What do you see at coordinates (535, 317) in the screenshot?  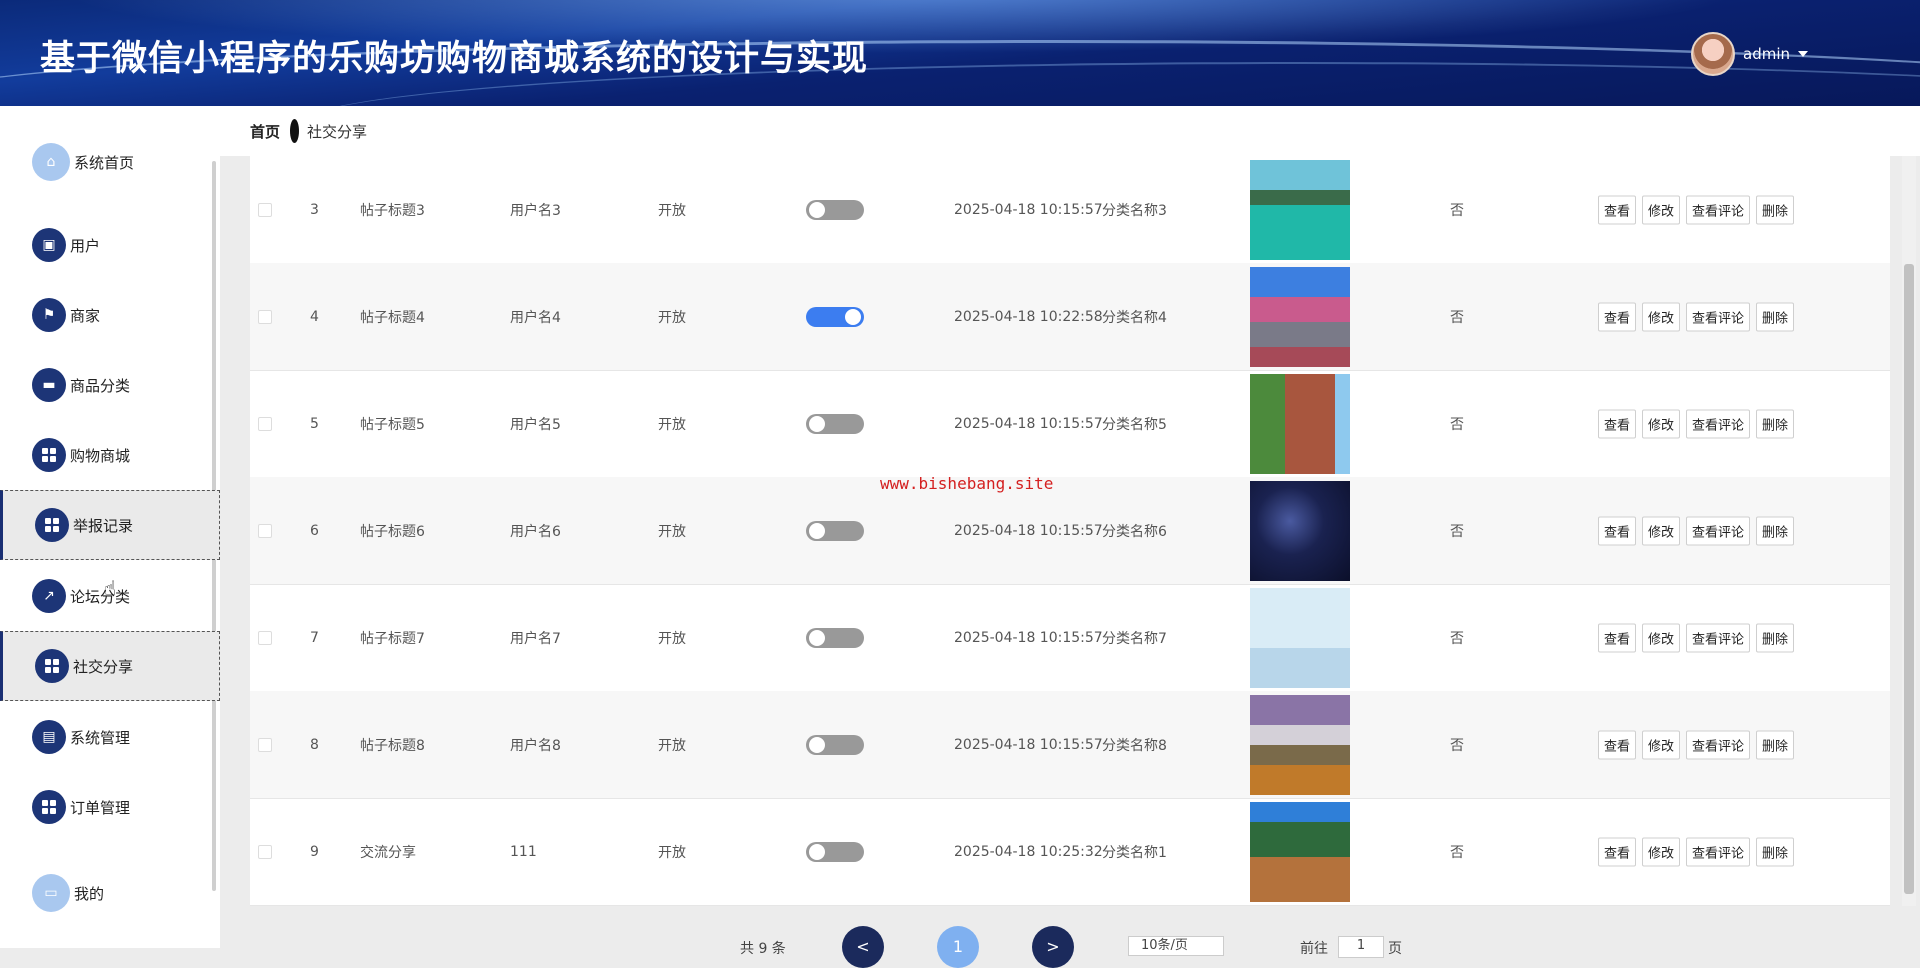 I see `post-user: 用户名4` at bounding box center [535, 317].